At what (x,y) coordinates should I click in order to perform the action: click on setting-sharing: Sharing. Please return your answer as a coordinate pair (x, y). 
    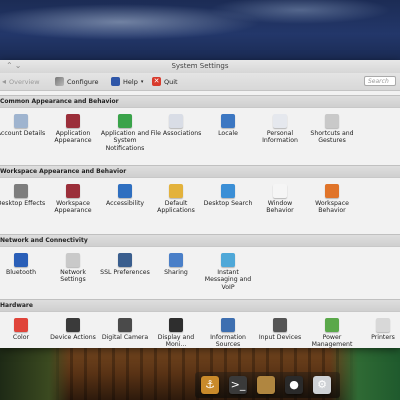
    Looking at the image, I should click on (176, 263).